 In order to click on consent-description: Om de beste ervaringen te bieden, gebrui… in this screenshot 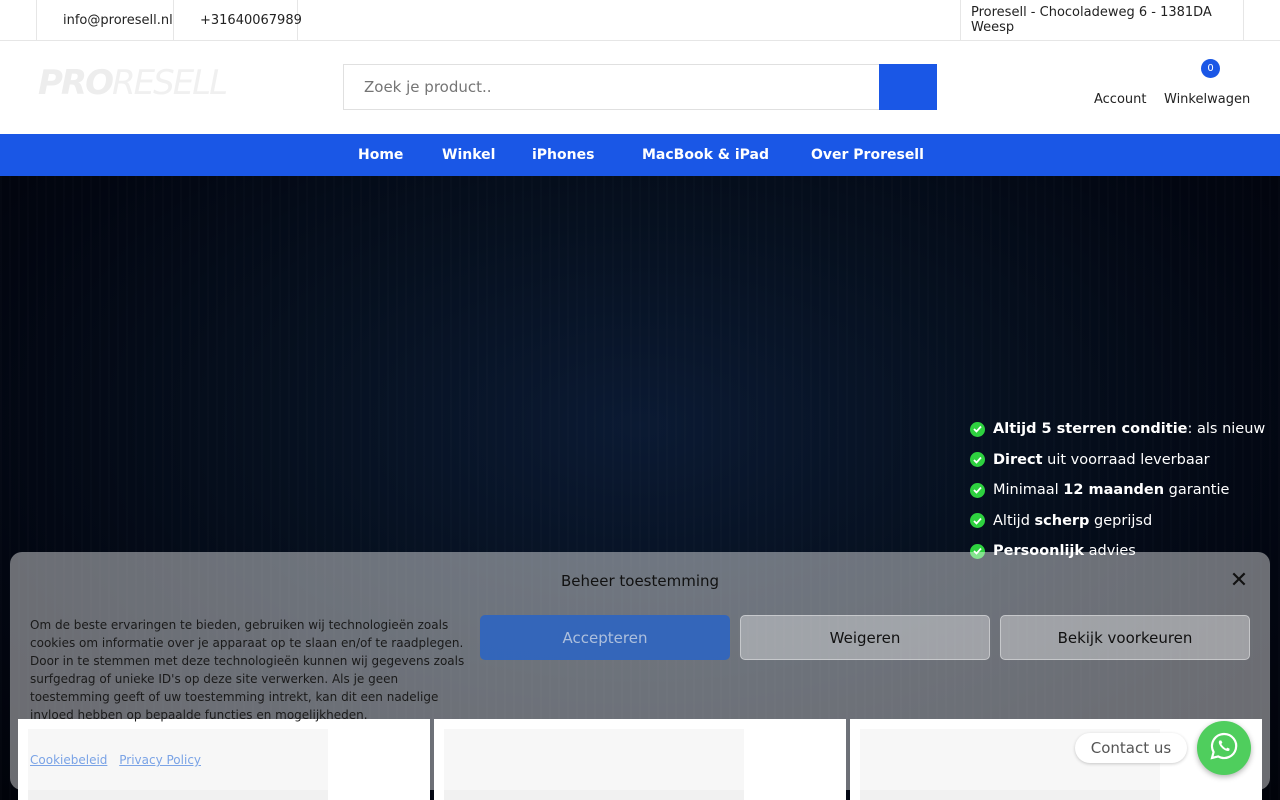, I will do `click(247, 670)`.